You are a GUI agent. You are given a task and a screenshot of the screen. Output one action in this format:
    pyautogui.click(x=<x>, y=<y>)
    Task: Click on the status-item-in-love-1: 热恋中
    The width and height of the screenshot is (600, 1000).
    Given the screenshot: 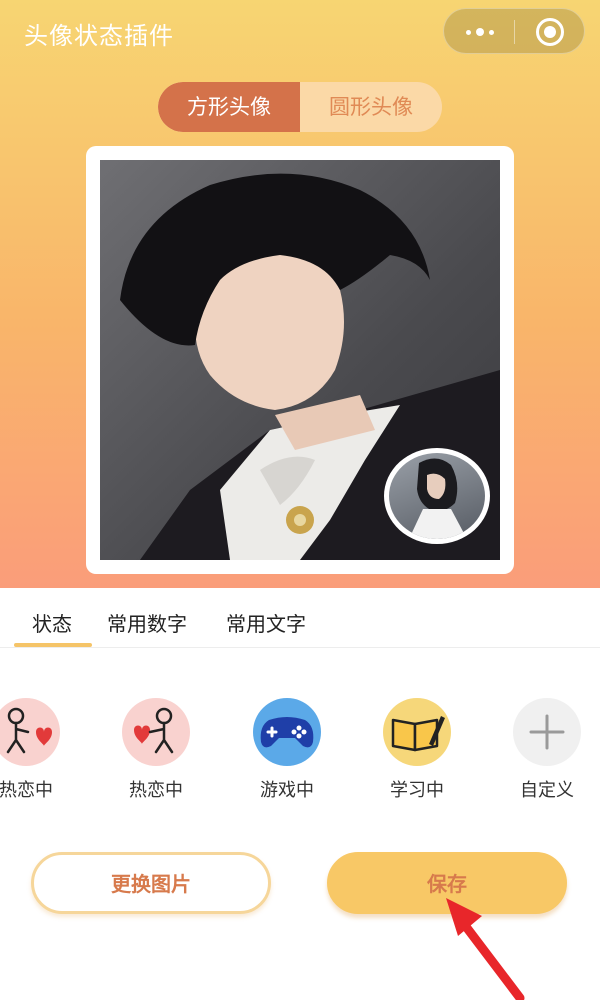 What is the action you would take?
    pyautogui.click(x=33, y=750)
    